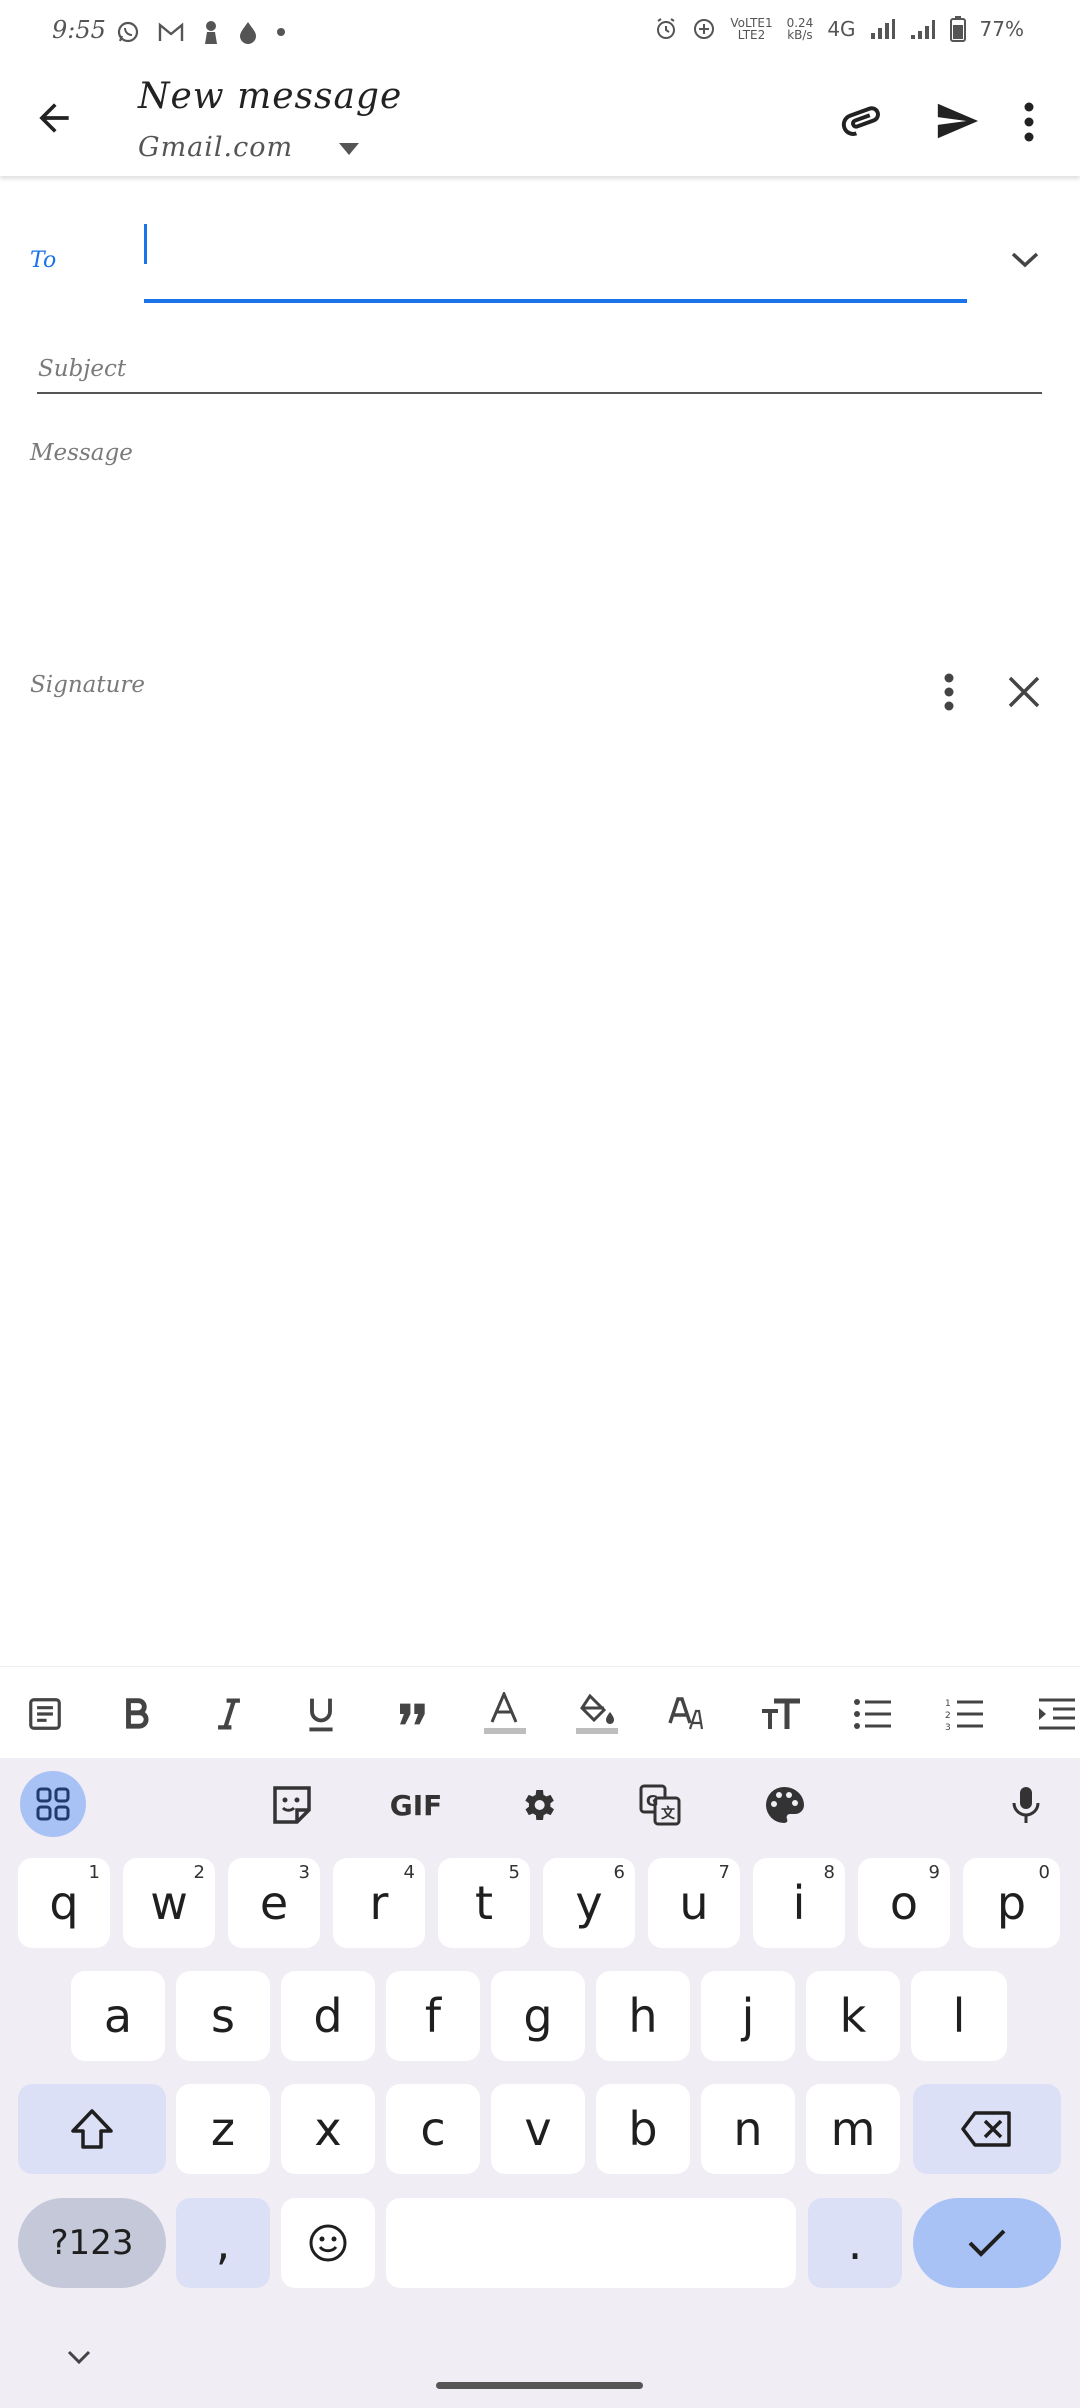  I want to click on comma-label: ,, so click(223, 2243).